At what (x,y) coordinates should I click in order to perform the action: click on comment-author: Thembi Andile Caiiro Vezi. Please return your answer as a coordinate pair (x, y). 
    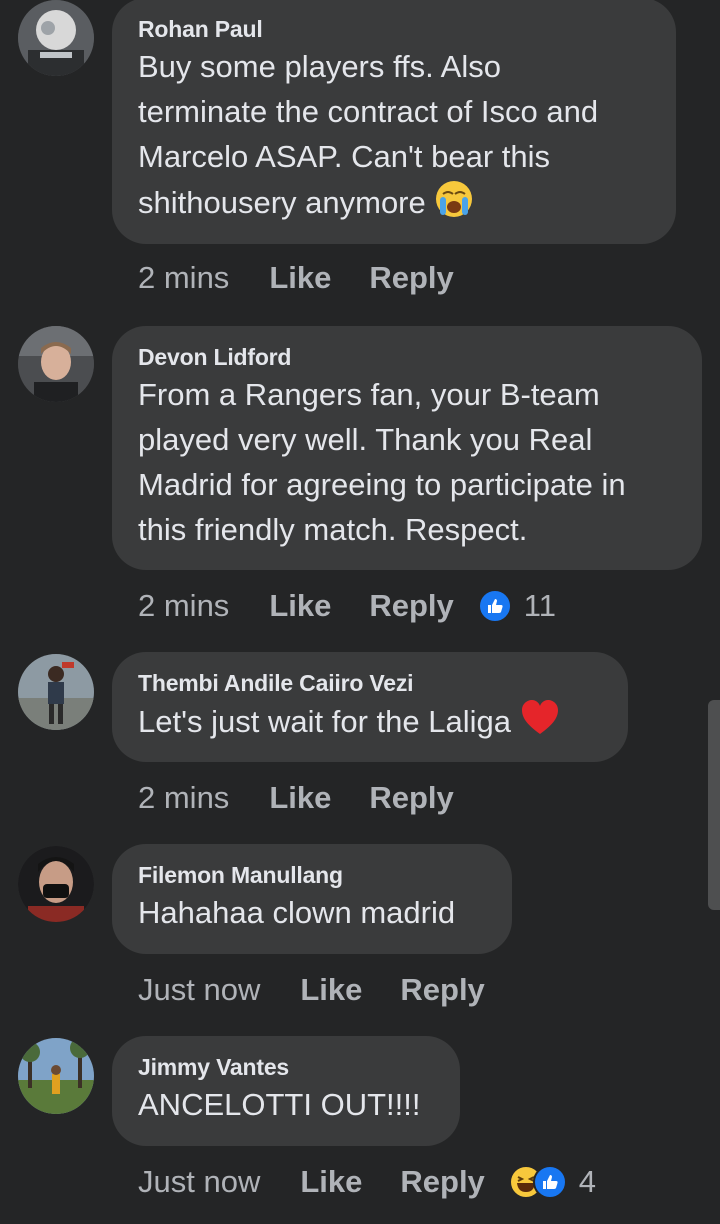
    Looking at the image, I should click on (370, 683).